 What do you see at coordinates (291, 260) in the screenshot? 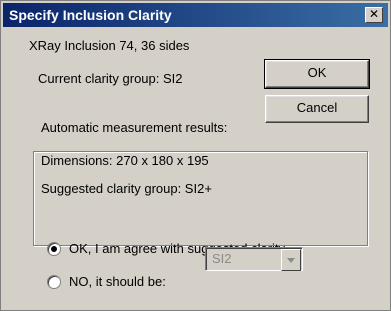
I see `chevron-down-icon` at bounding box center [291, 260].